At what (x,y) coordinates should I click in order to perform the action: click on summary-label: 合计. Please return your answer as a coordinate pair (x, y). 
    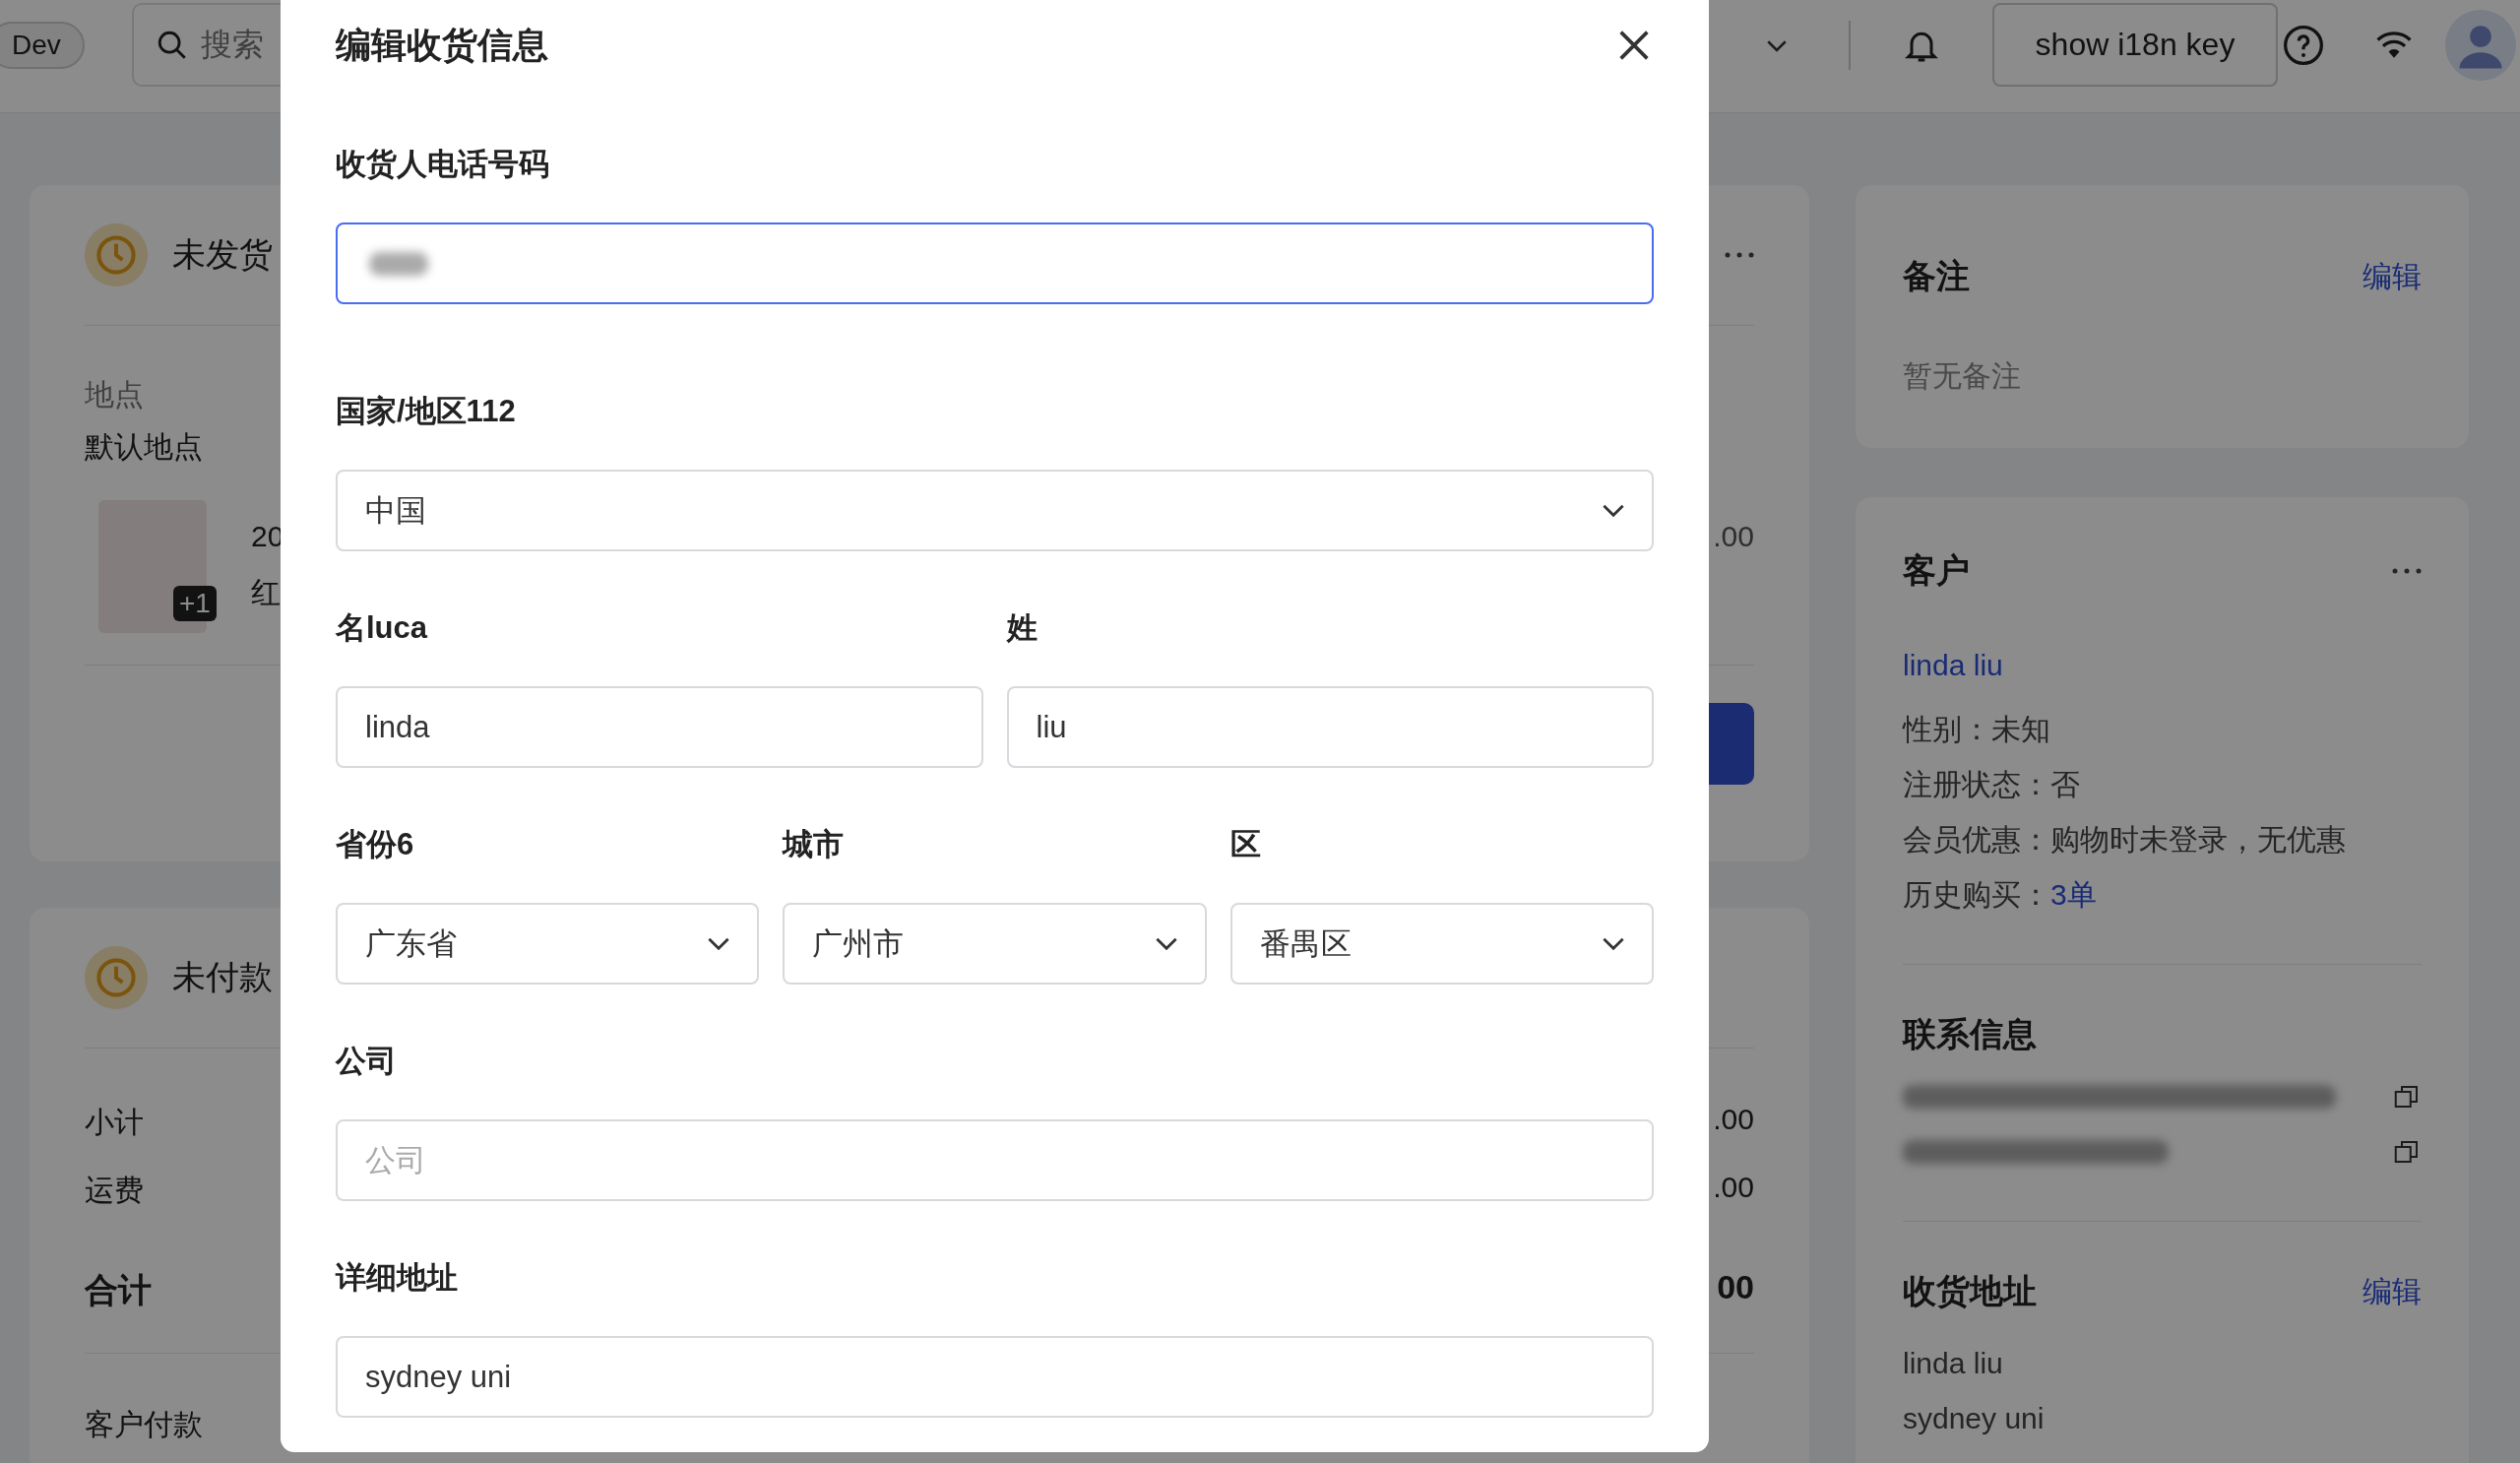
    Looking at the image, I should click on (118, 1290).